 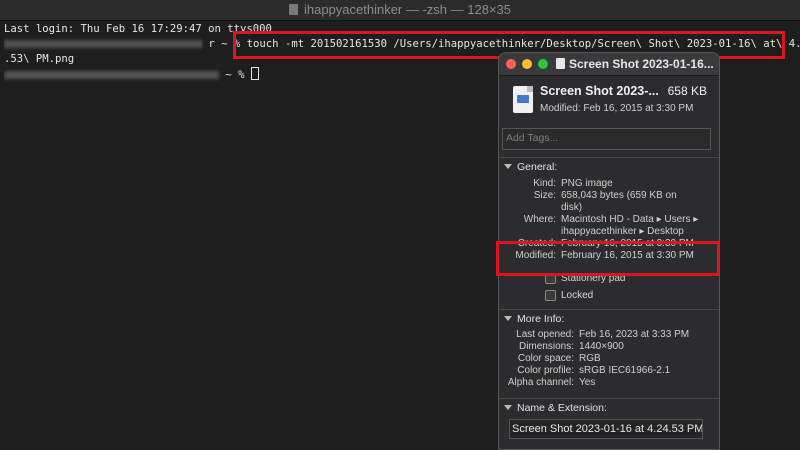 I want to click on general-section-header: General:, so click(x=609, y=166).